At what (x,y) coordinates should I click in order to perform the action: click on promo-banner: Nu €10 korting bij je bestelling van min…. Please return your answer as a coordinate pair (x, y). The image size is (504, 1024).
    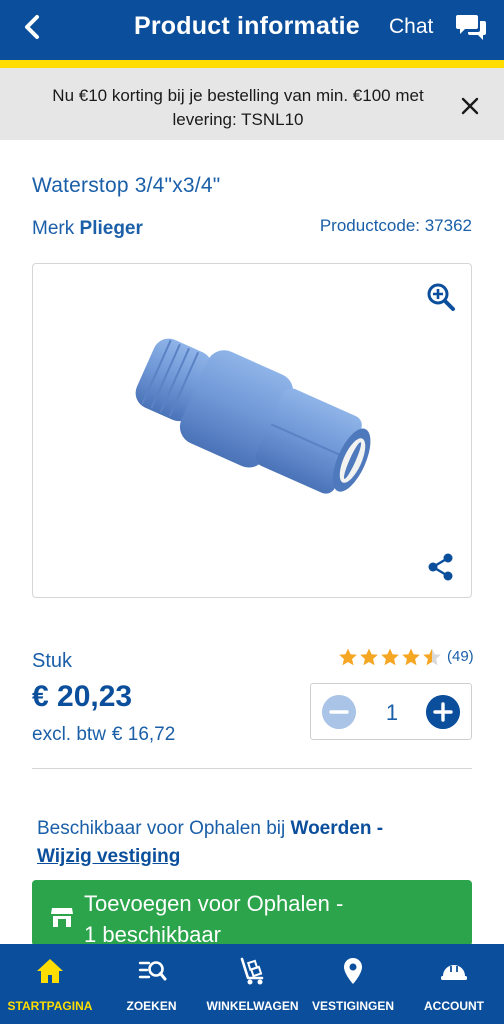
    Looking at the image, I should click on (252, 104).